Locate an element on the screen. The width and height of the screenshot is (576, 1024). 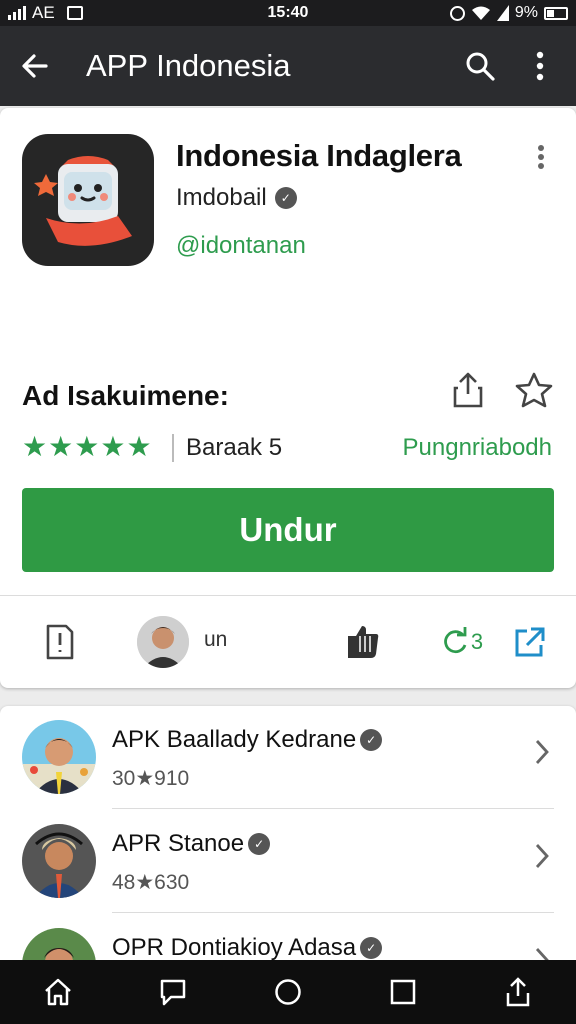
rating-stars: ★ ★ ★ ★ ★ is located at coordinates (87, 447).